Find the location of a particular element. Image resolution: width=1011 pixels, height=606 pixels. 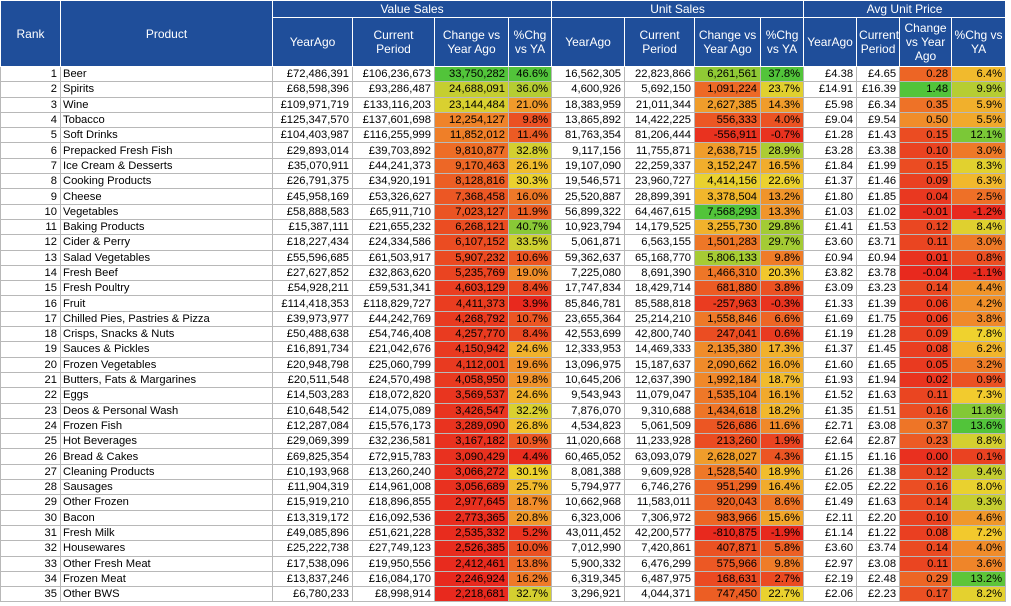

cell-price-yearago: £3.60 is located at coordinates (830, 548).